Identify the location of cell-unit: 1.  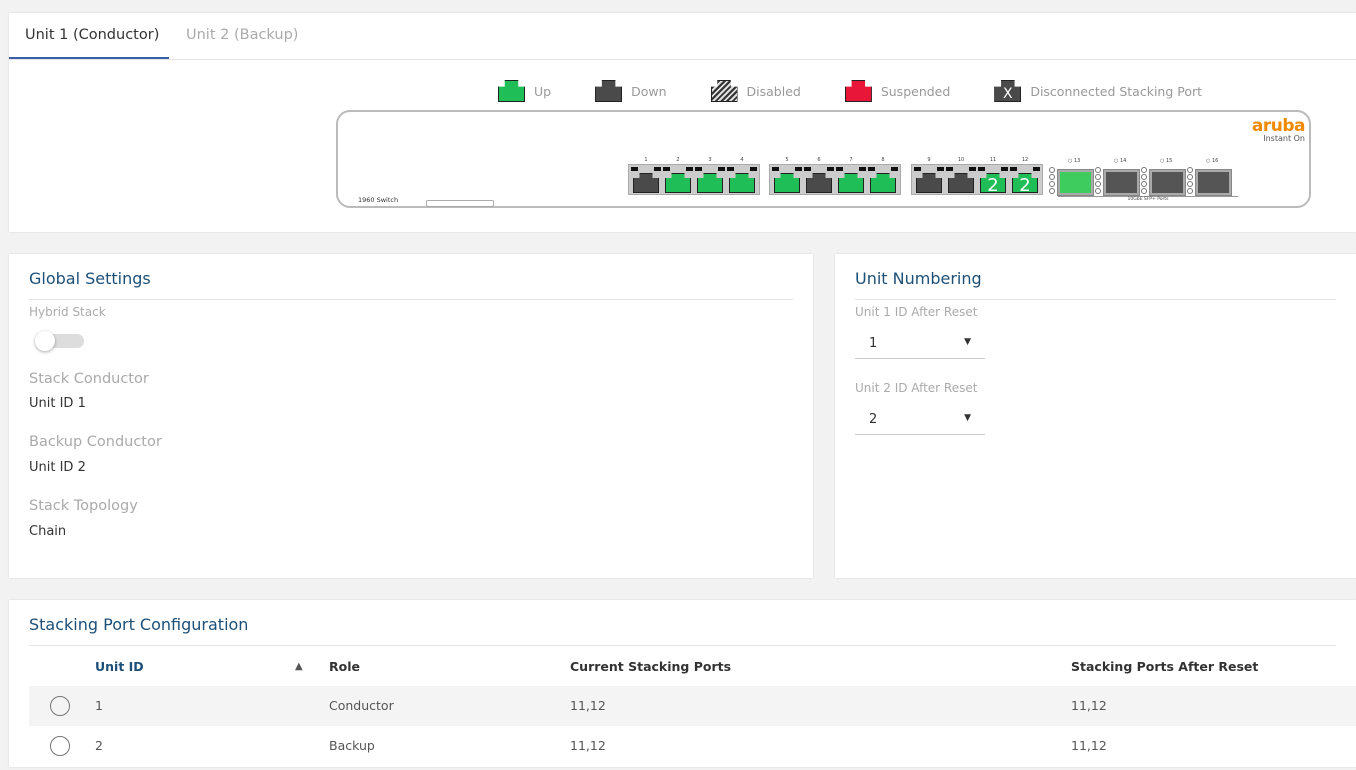
(99, 705).